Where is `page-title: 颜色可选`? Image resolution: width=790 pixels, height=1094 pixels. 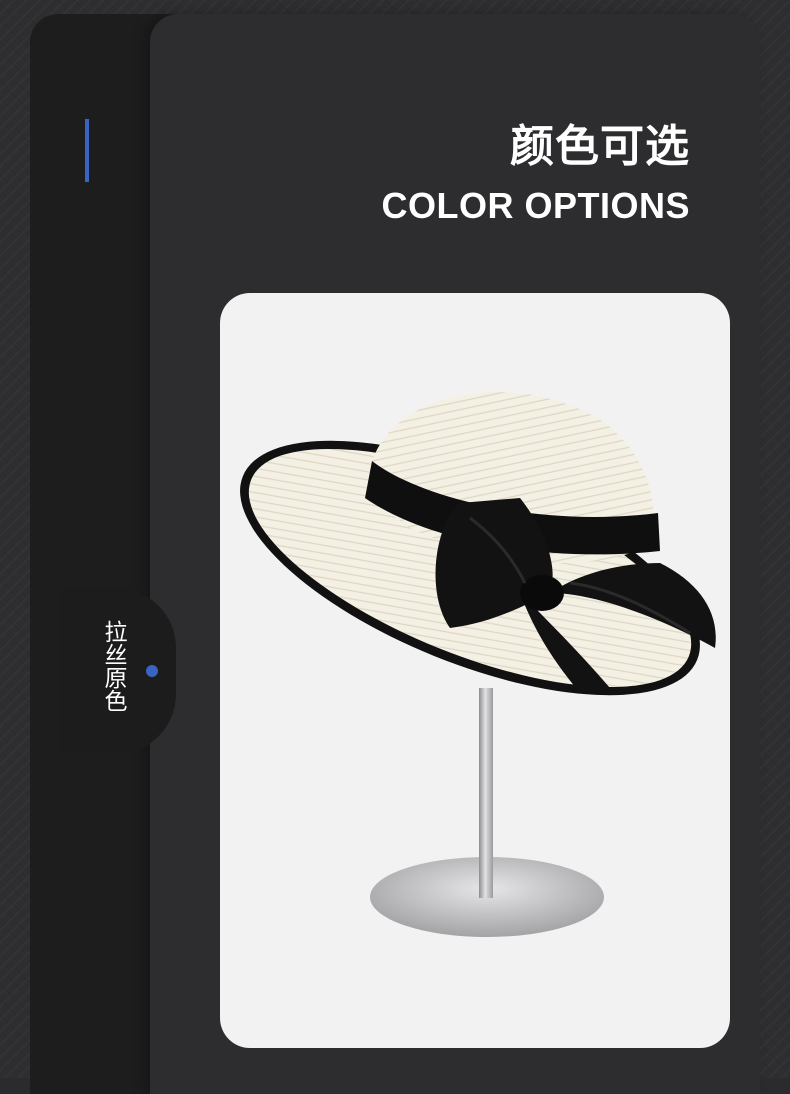
page-title: 颜色可选 is located at coordinates (600, 146).